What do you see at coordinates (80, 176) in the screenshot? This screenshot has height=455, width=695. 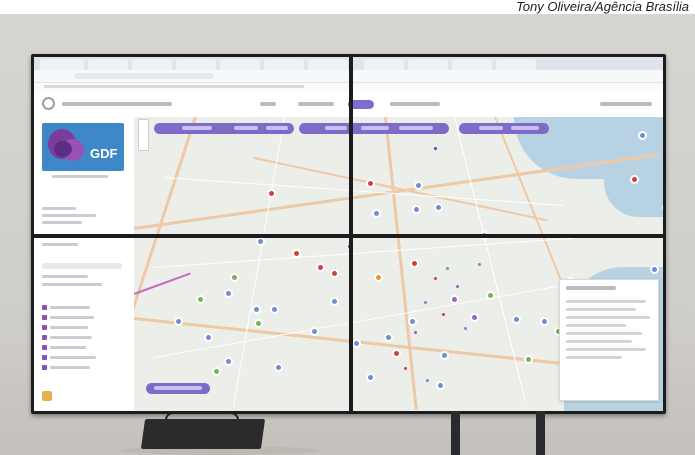 I see `sidebar-subtitle-blur` at bounding box center [80, 176].